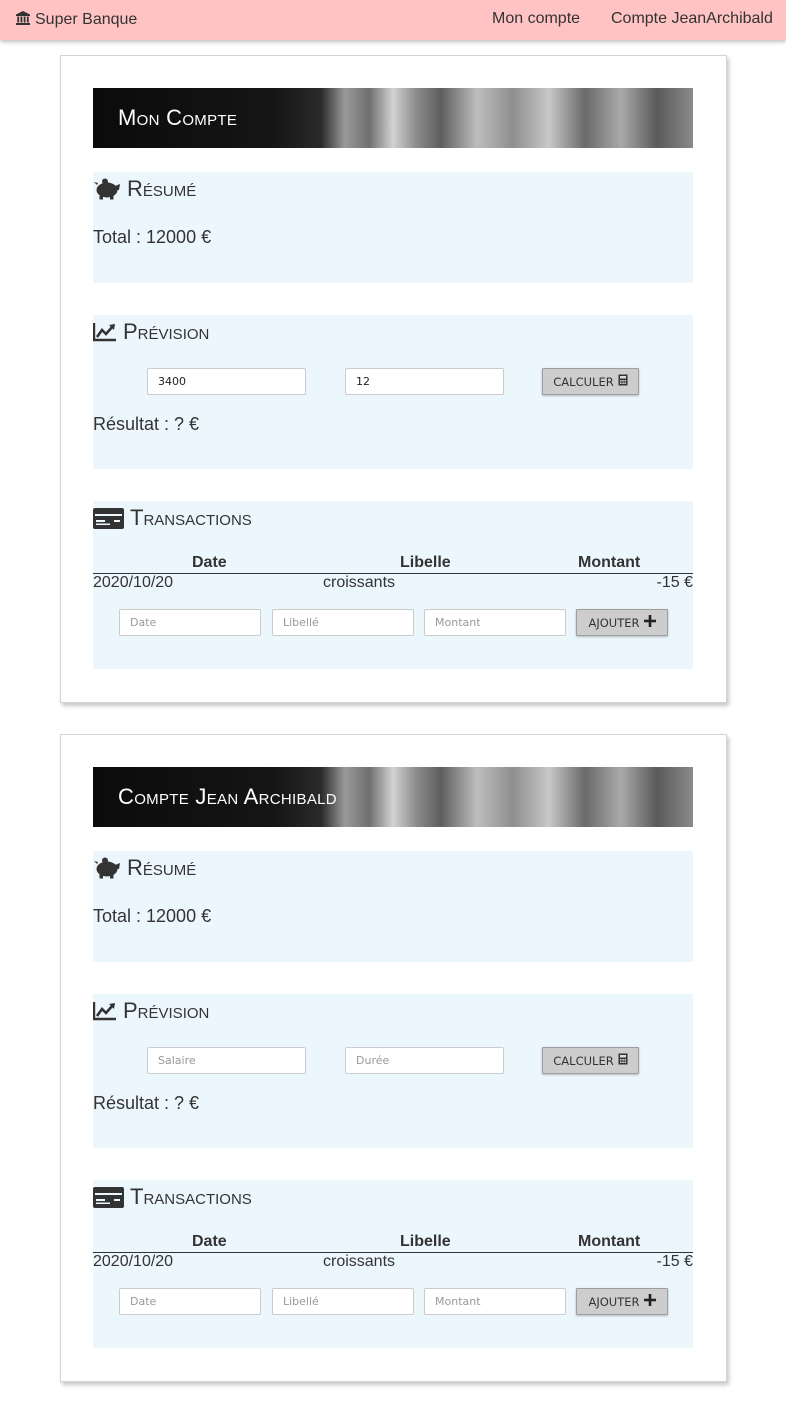 The height and width of the screenshot is (1414, 786). Describe the element at coordinates (692, 19) in the screenshot. I see `nav-link-compte-jeanarchibald: Compte JeanArchibald` at that location.